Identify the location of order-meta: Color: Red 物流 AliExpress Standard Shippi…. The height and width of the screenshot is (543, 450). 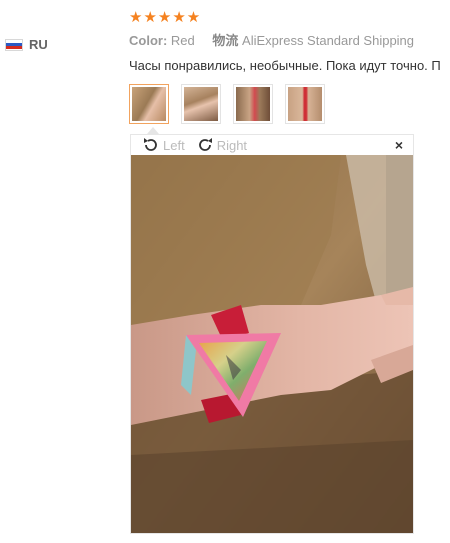
(271, 41).